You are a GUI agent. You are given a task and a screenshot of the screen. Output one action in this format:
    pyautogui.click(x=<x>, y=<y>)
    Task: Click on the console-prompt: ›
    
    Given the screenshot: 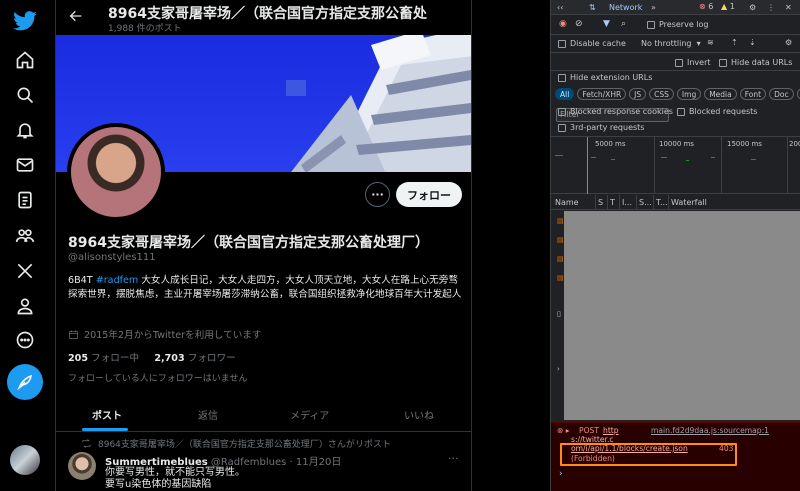 What is the action you would take?
    pyautogui.click(x=561, y=474)
    